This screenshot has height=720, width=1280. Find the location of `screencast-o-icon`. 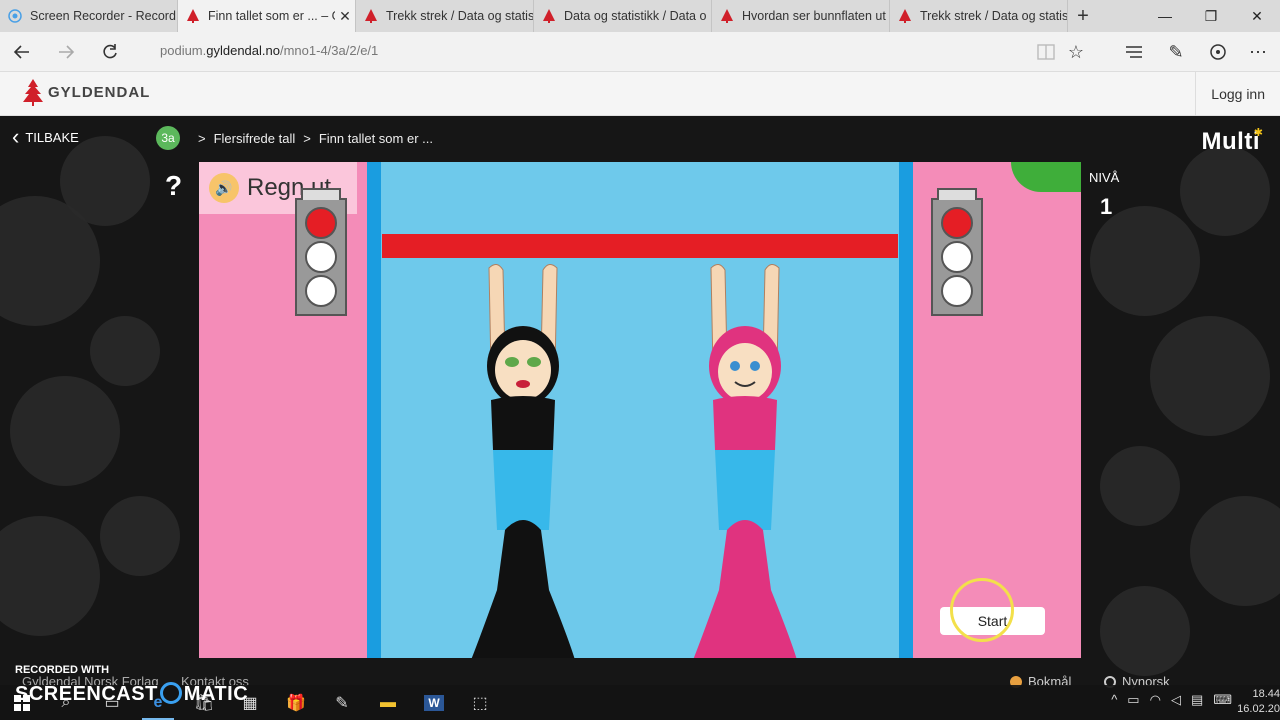

screencast-o-icon is located at coordinates (170, 693).